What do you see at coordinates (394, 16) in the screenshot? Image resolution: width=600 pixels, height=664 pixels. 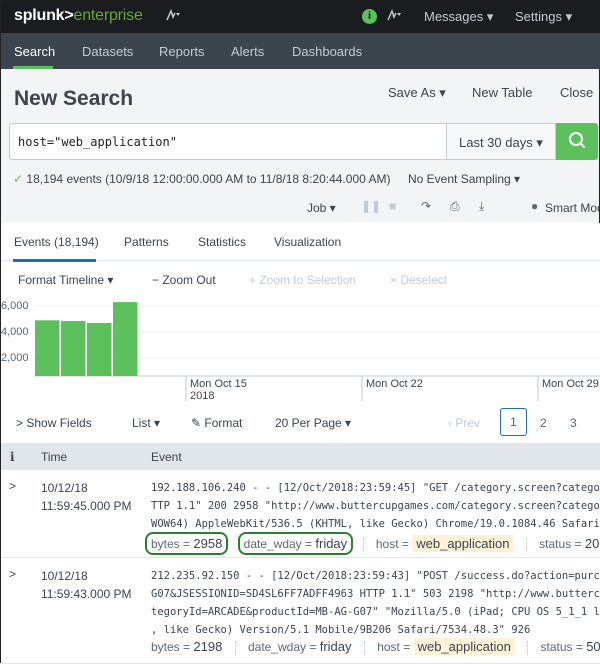 I see `health-icon` at bounding box center [394, 16].